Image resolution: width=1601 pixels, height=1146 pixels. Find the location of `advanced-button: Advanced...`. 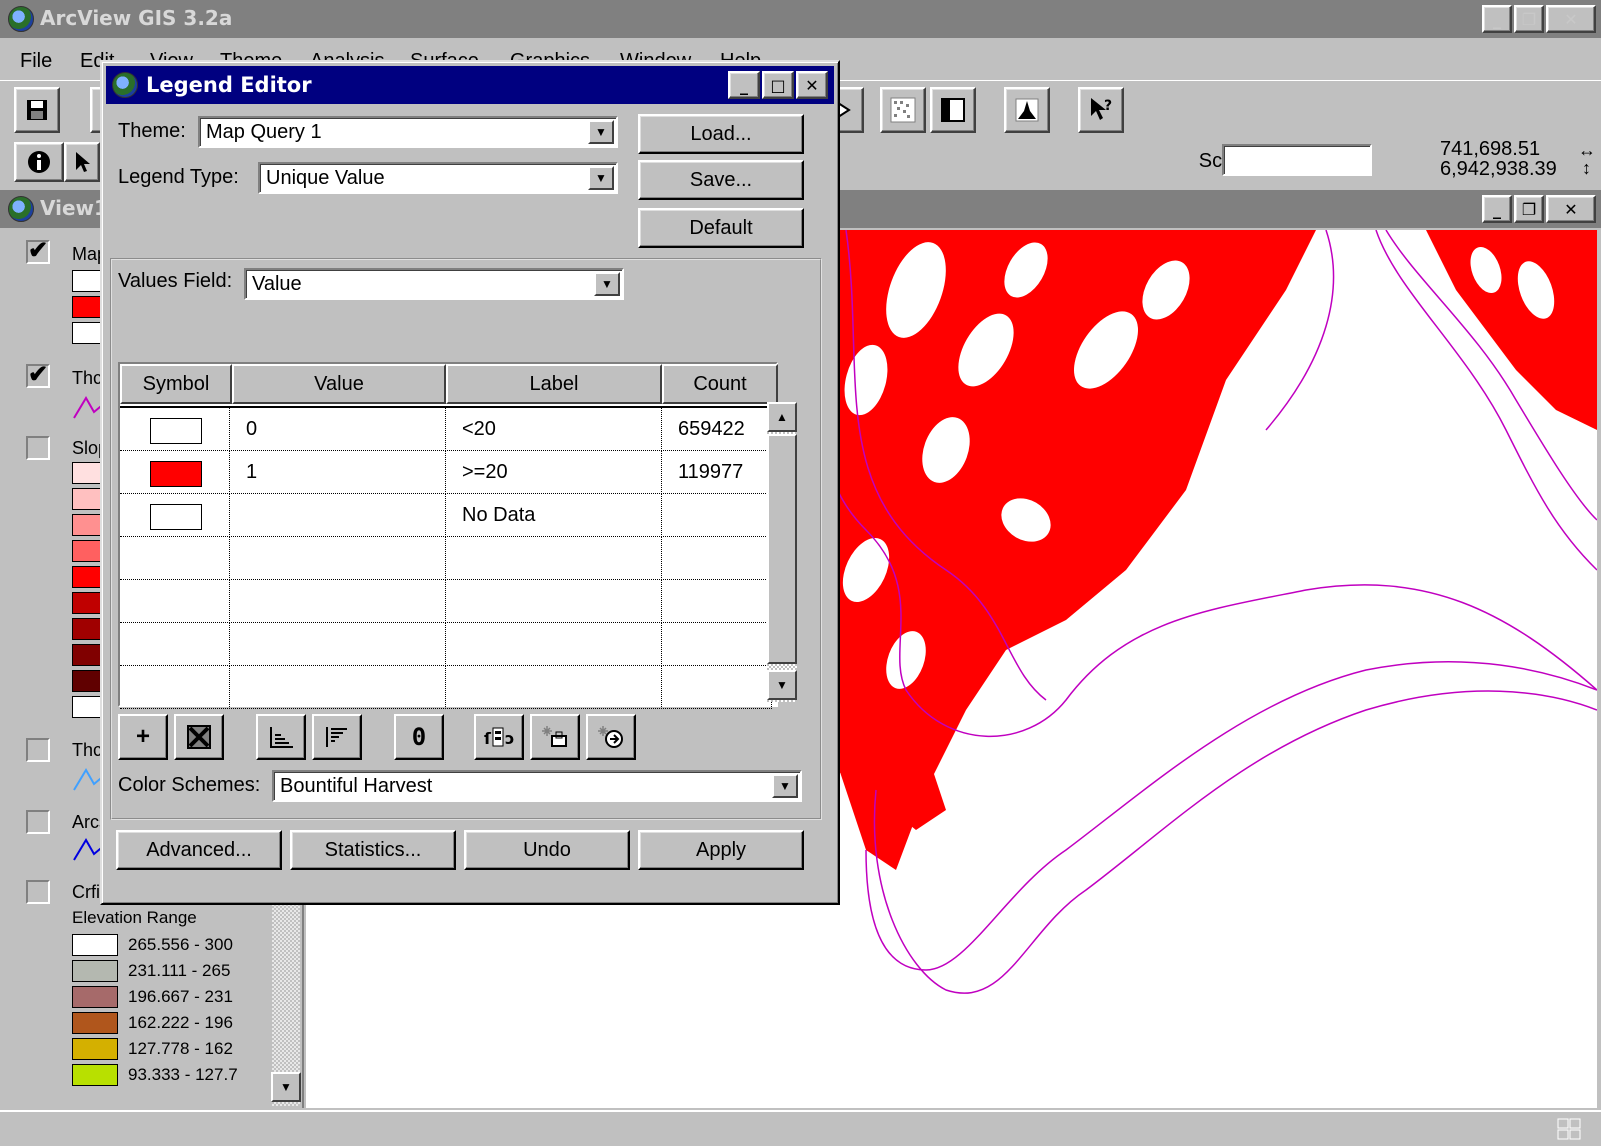

advanced-button: Advanced... is located at coordinates (199, 850).